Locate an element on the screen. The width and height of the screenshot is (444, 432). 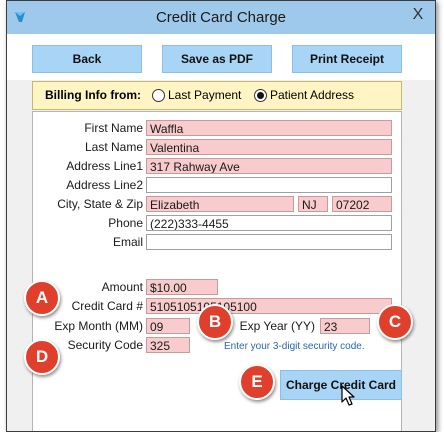
address-line1-field: 317 Rahway Ave is located at coordinates (269, 166).